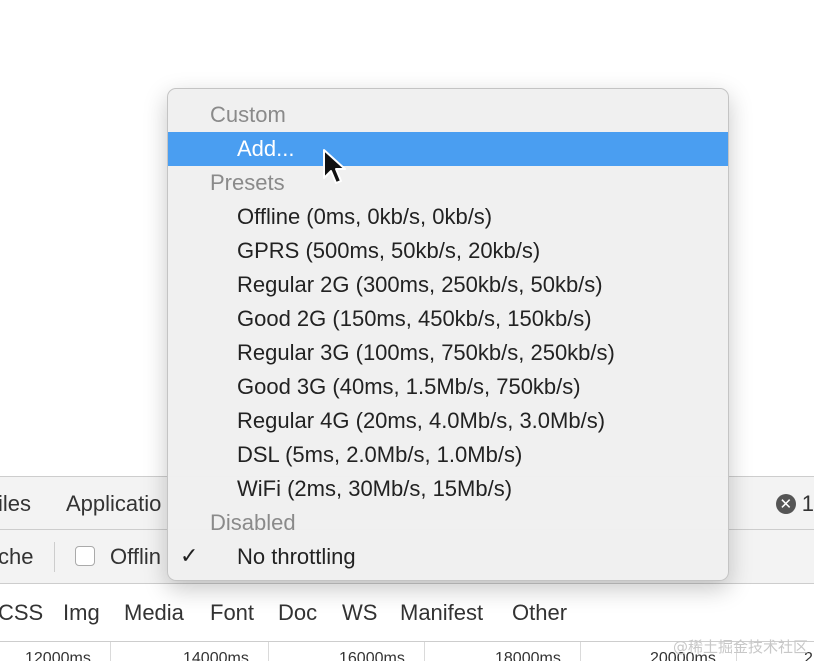 The width and height of the screenshot is (814, 661). I want to click on menu-item-preset-offline: Offline (0ms, 0kb/s, 0kb/s), so click(448, 217).